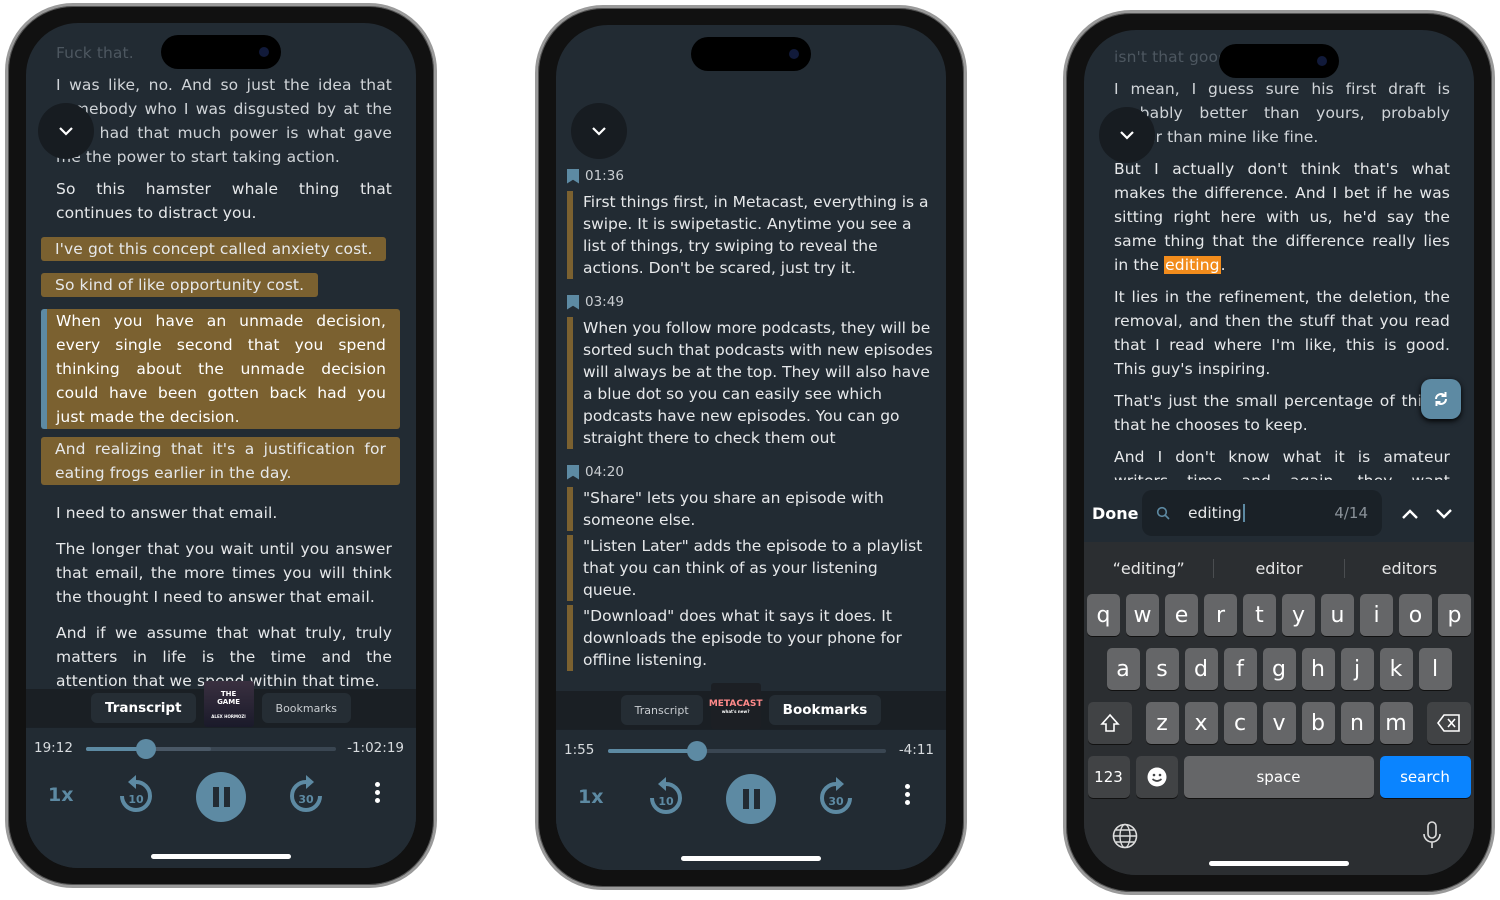  I want to click on key-e: e, so click(1181, 615).